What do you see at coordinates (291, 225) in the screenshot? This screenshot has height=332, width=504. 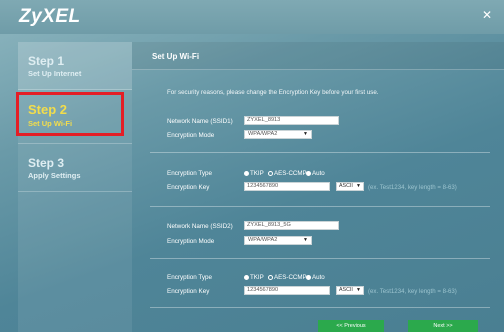 I see `ssid2-name-input: ZYXEL_8913_5G` at bounding box center [291, 225].